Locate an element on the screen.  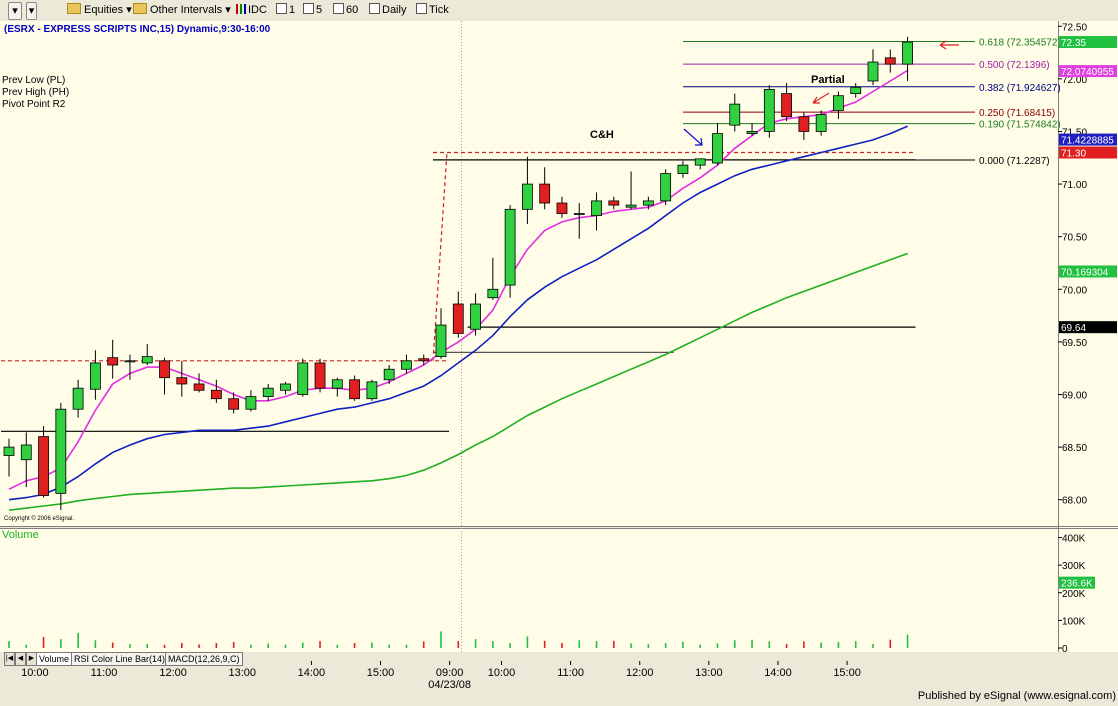
fib-label: 0.618 (72.354572) is located at coordinates (1020, 43).